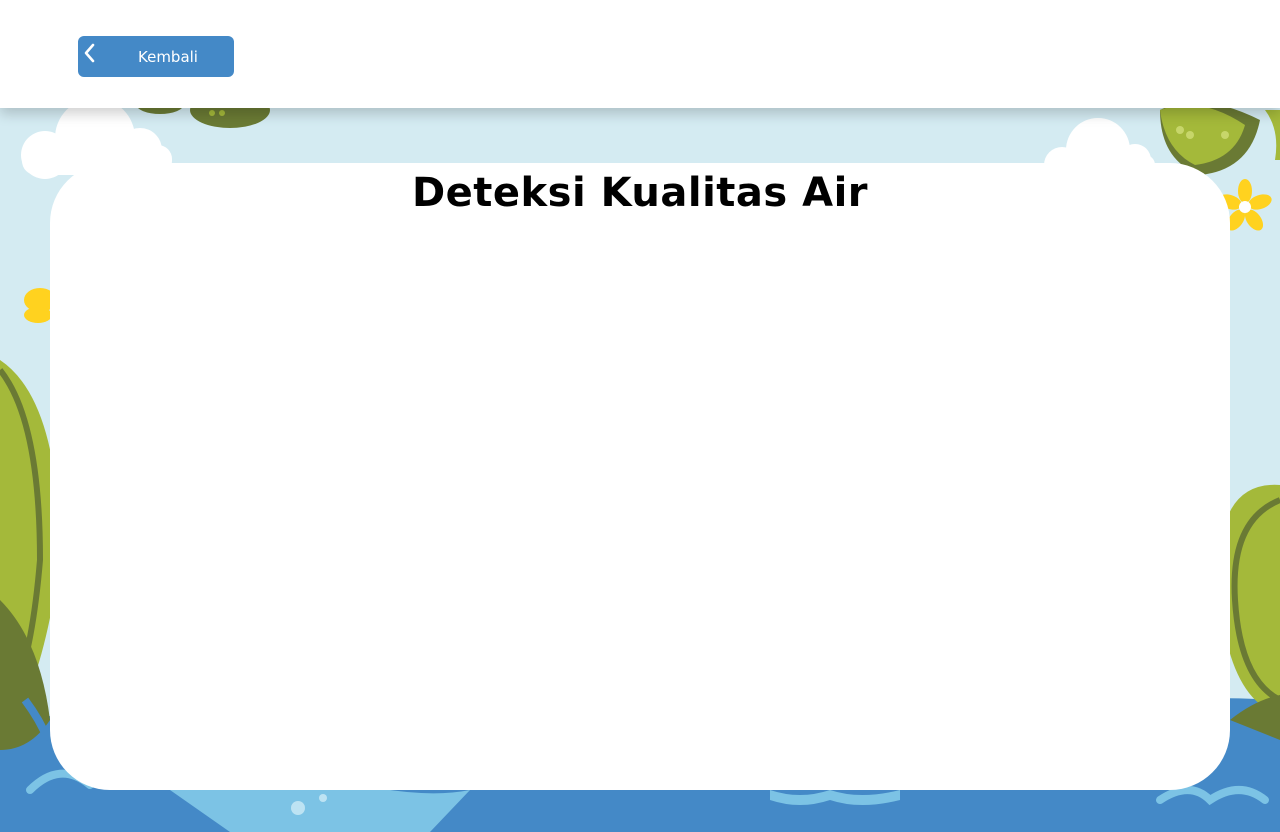  Describe the element at coordinates (168, 56) in the screenshot. I see `back-button-label: Kembali` at that location.